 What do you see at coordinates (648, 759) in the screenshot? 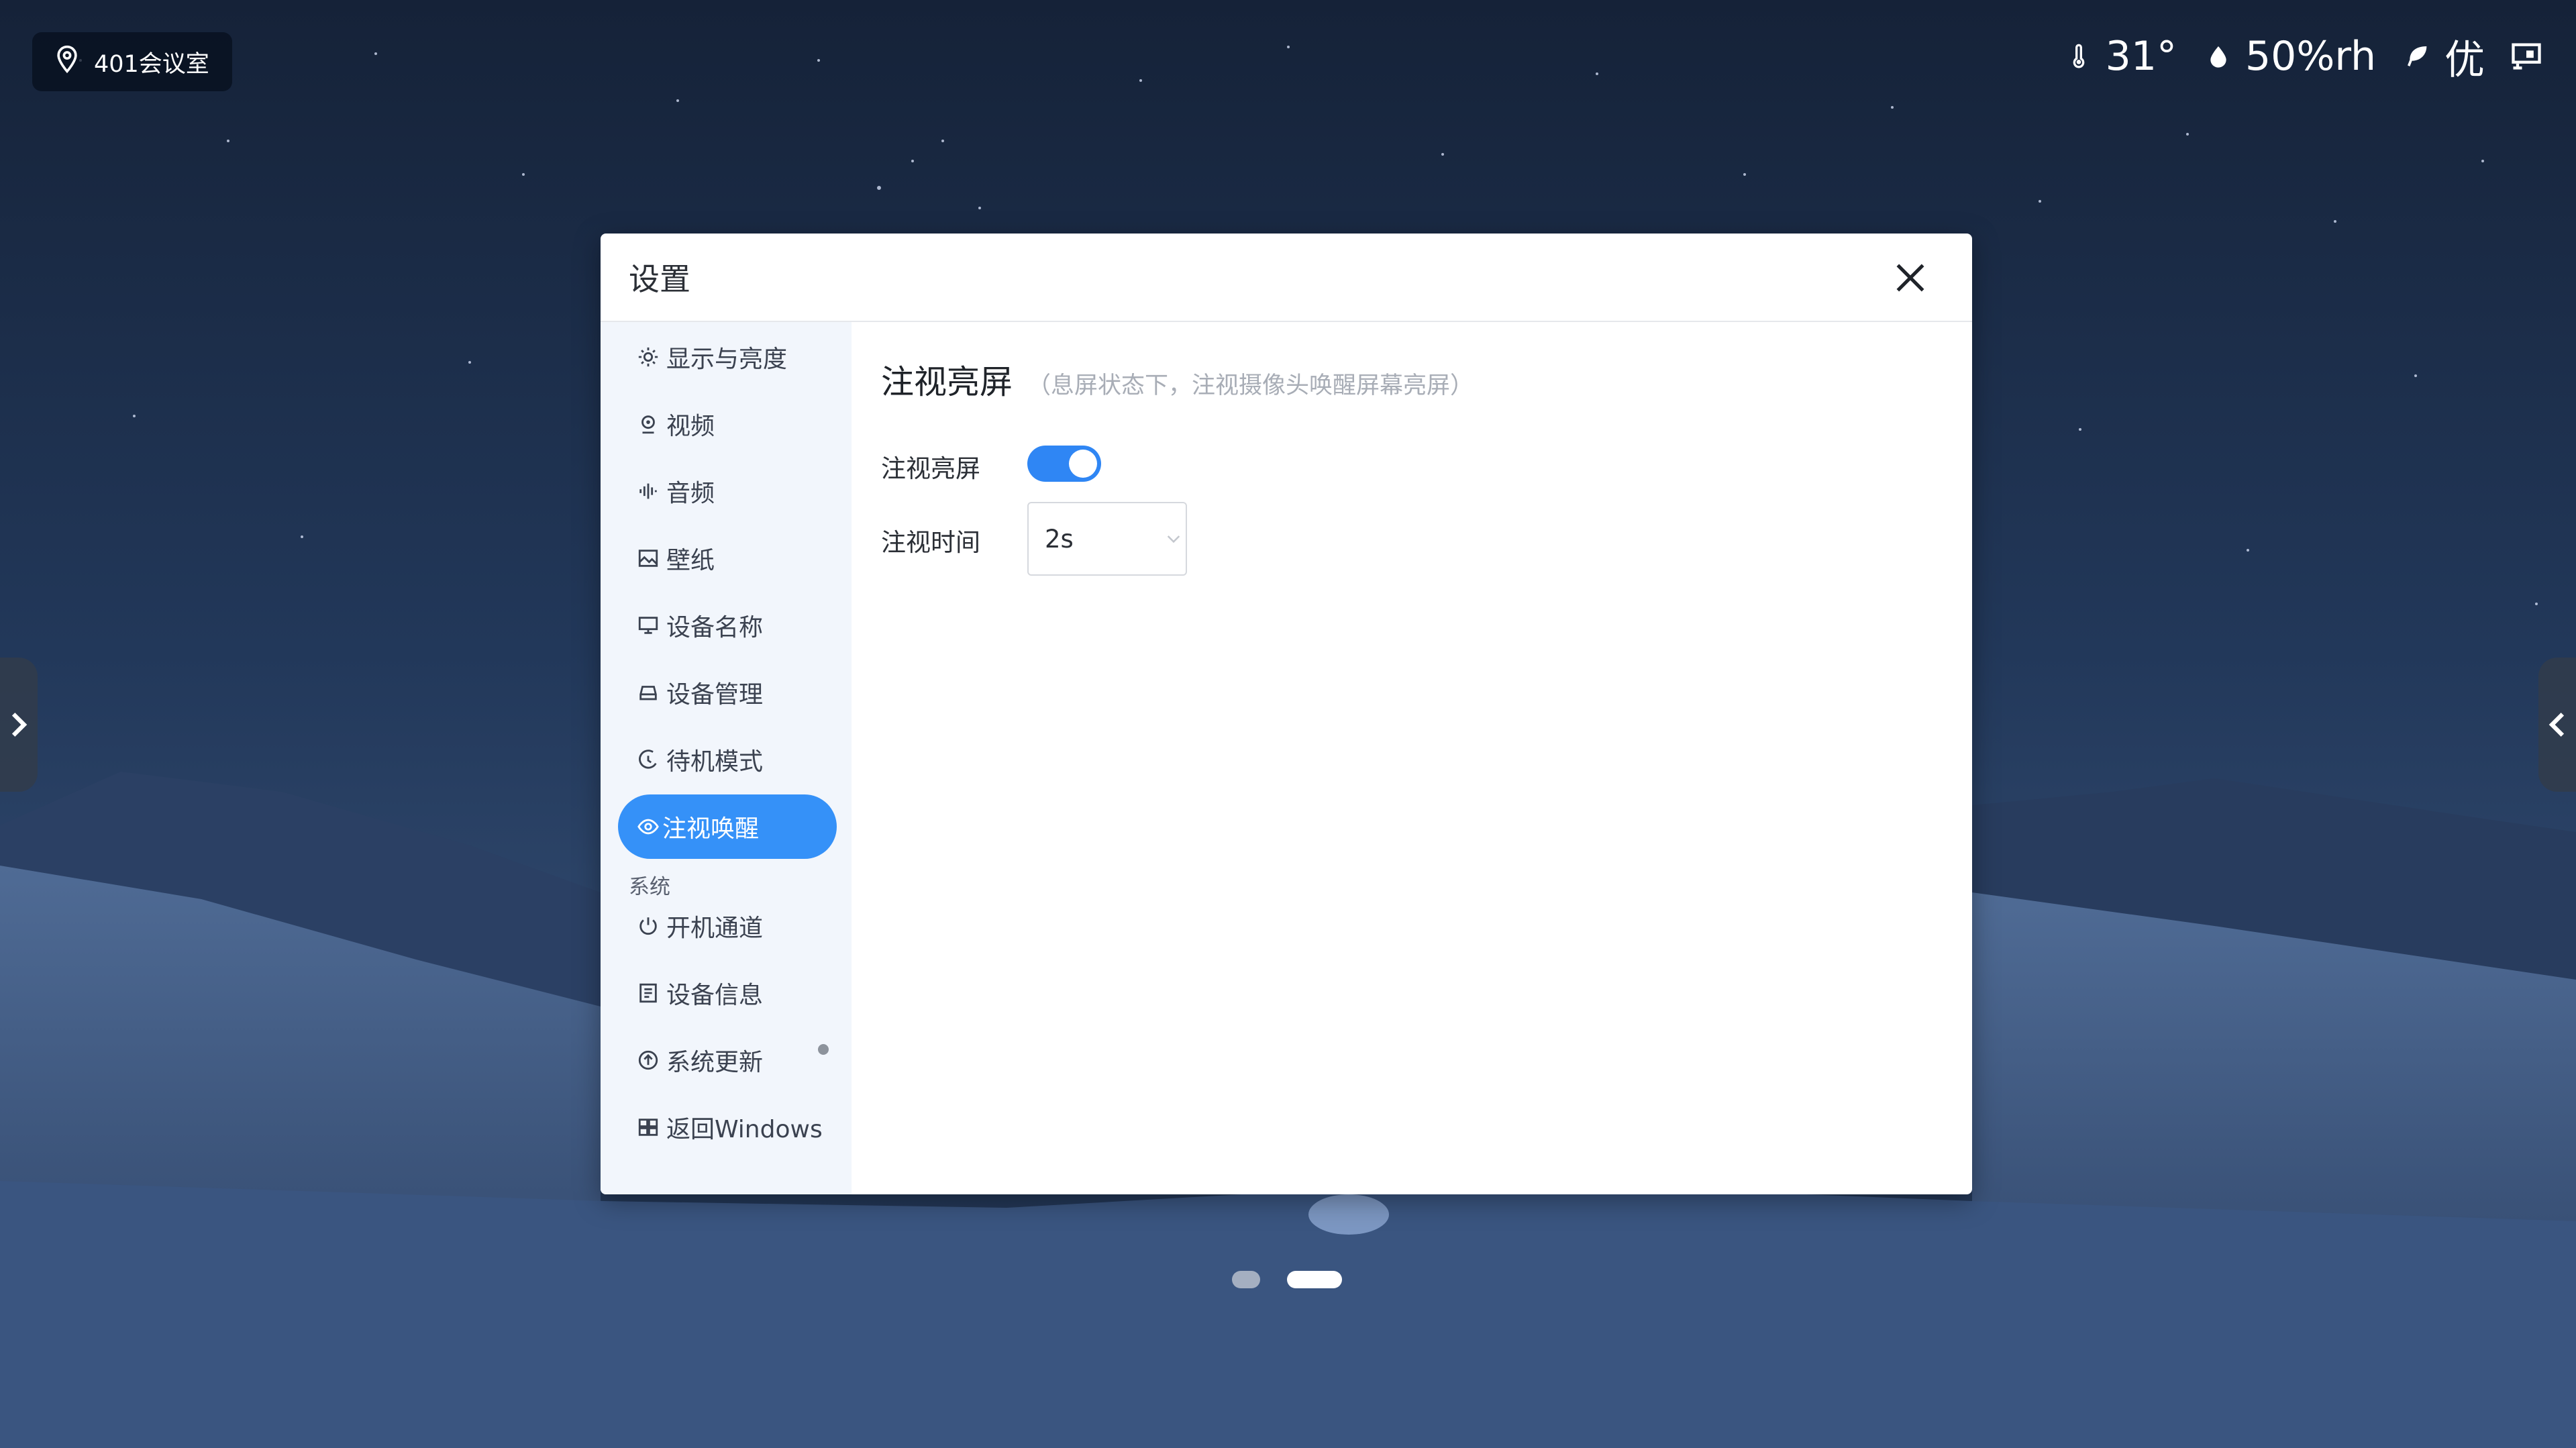
I see `standby-icon` at bounding box center [648, 759].